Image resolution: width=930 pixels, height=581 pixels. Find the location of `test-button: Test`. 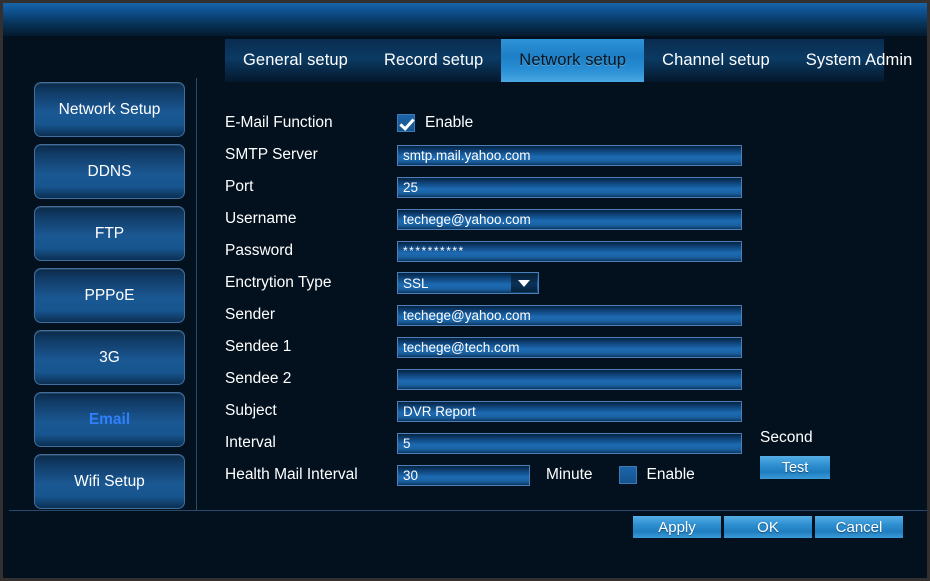

test-button: Test is located at coordinates (795, 467).